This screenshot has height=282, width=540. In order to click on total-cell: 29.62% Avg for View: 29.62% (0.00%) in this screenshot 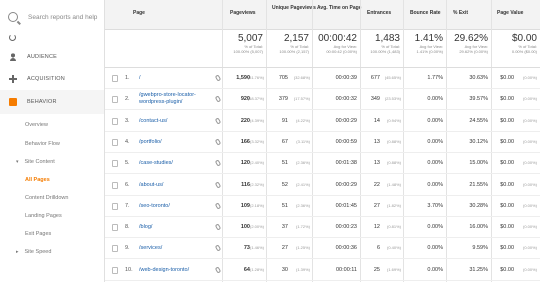, I will do `click(471, 43)`.